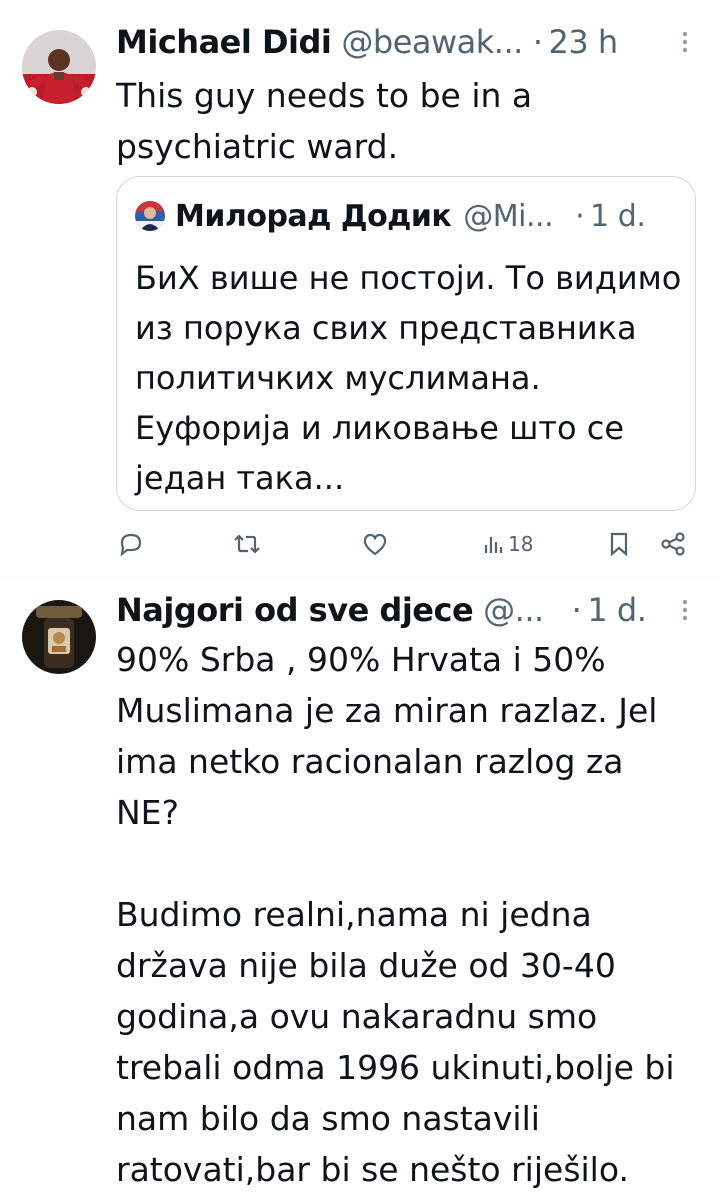  I want to click on views-button: 18, so click(507, 544).